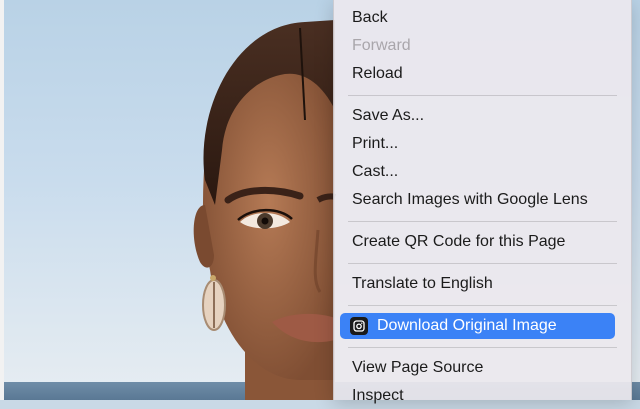  I want to click on menu-item-translate: Translate to English, so click(477, 284).